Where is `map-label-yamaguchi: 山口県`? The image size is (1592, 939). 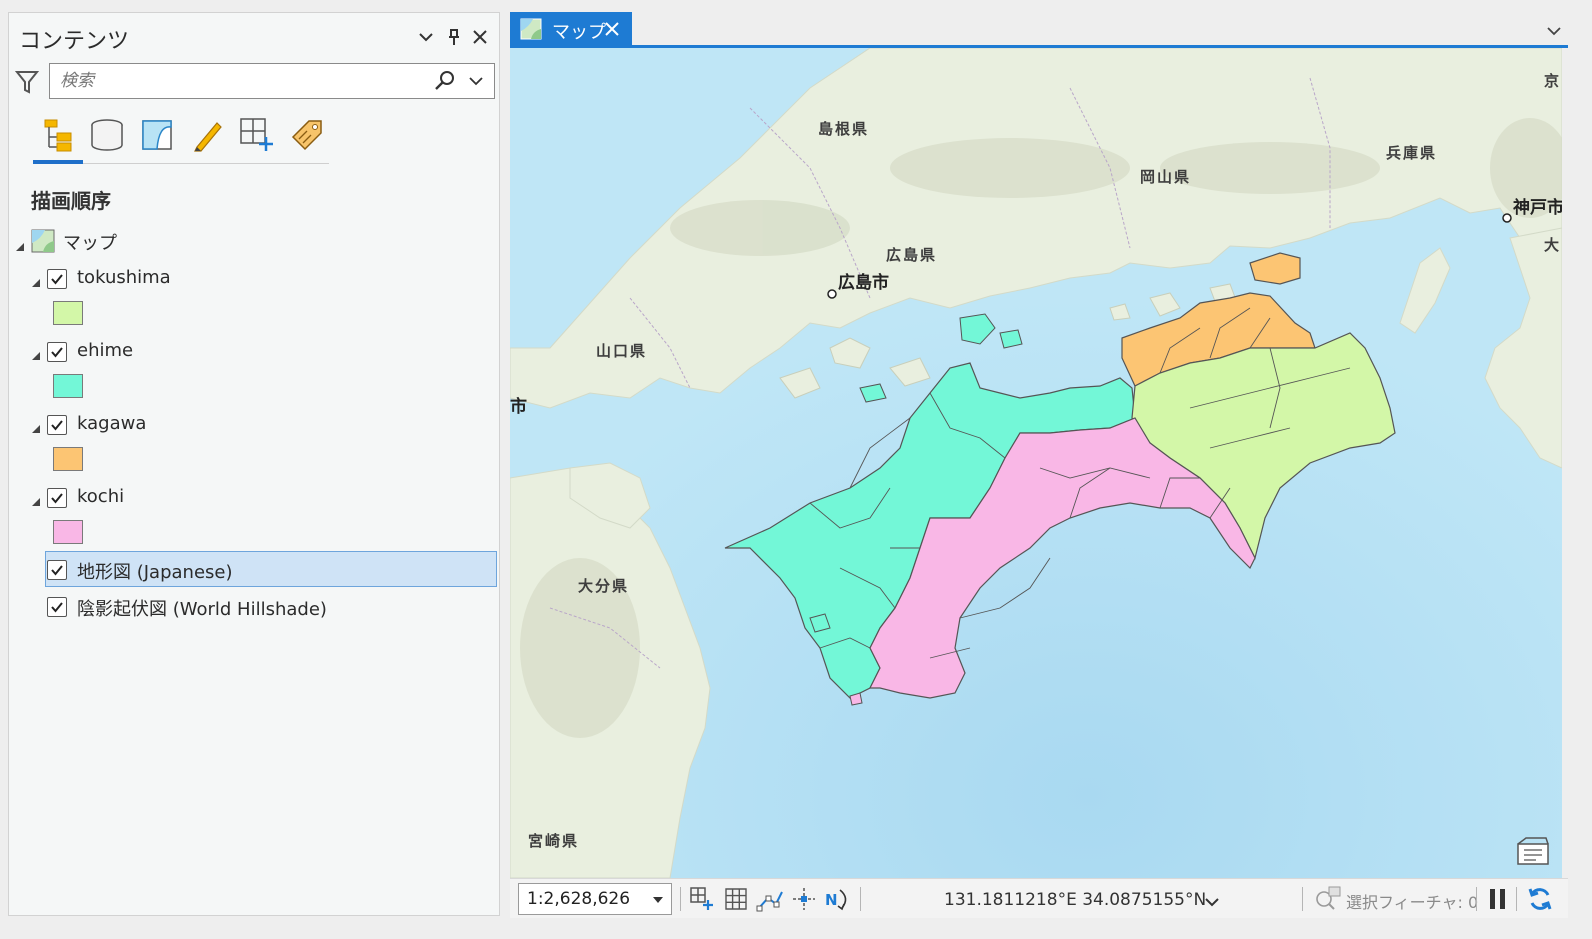 map-label-yamaguchi: 山口県 is located at coordinates (622, 351).